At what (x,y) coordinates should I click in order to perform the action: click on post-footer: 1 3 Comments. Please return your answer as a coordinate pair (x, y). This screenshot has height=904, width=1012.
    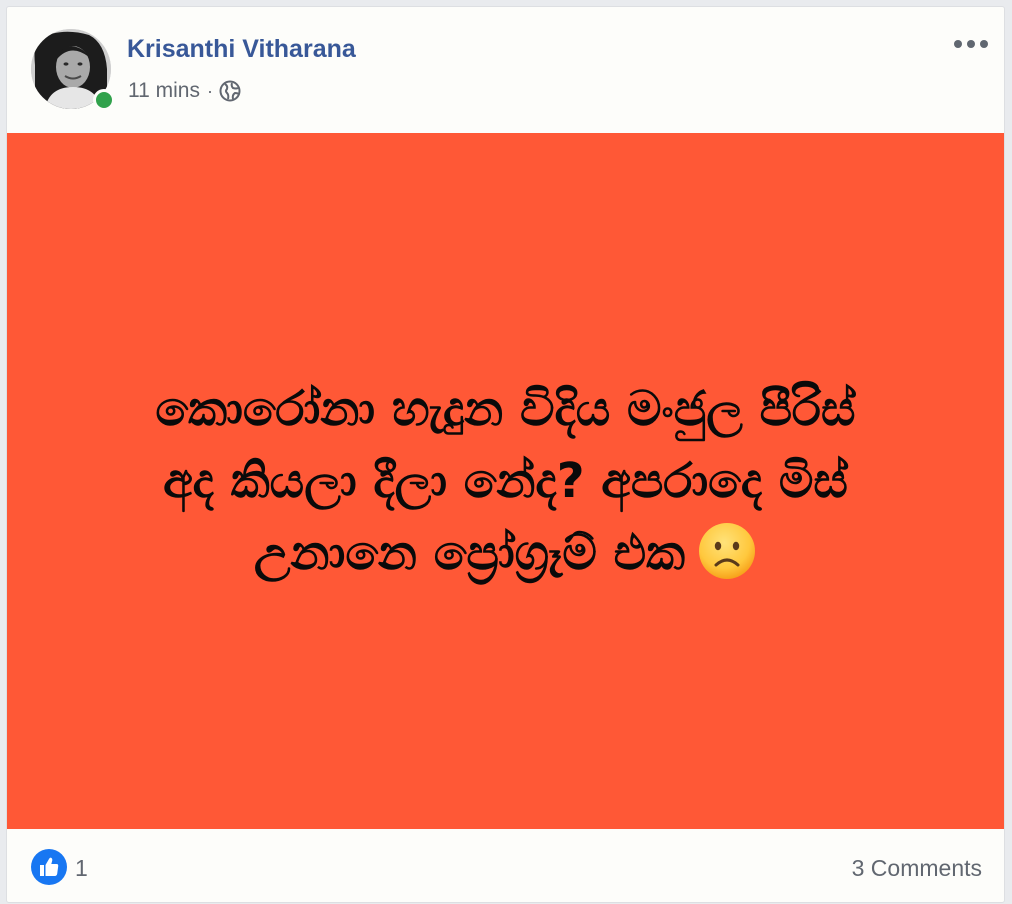
    Looking at the image, I should click on (505, 865).